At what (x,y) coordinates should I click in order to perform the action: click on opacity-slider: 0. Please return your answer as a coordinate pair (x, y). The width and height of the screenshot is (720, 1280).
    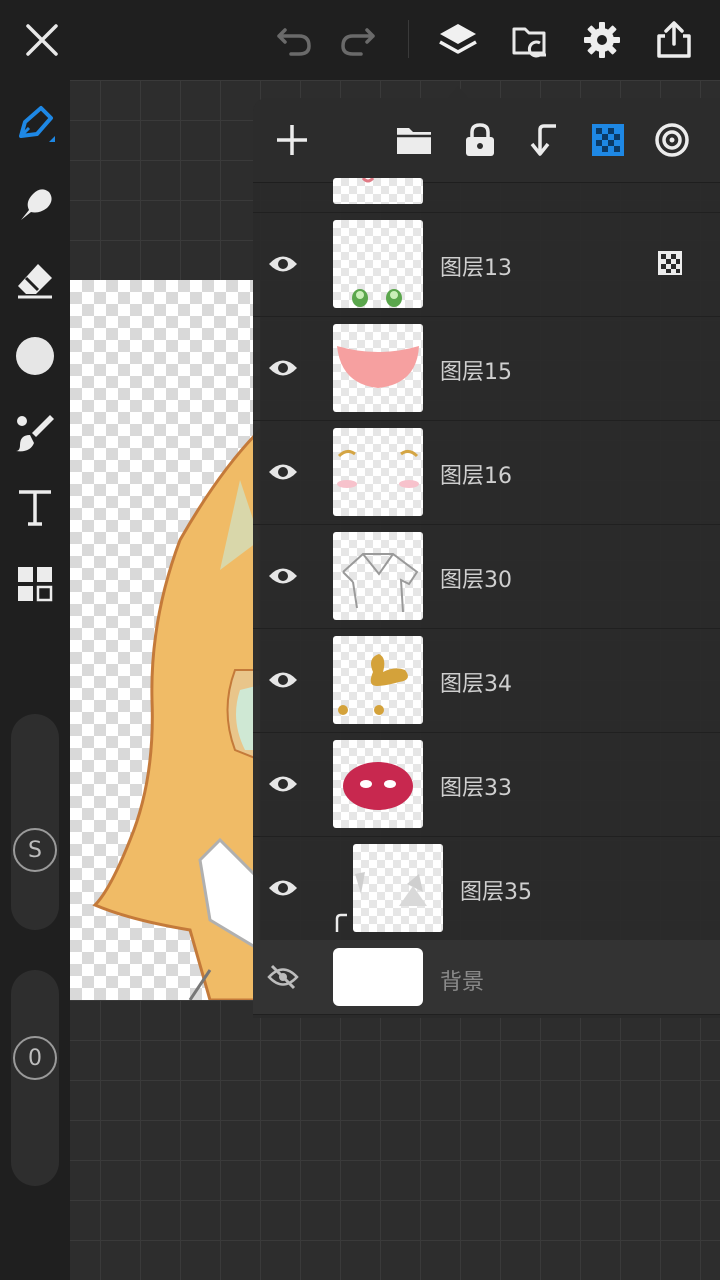
    Looking at the image, I should click on (35, 1078).